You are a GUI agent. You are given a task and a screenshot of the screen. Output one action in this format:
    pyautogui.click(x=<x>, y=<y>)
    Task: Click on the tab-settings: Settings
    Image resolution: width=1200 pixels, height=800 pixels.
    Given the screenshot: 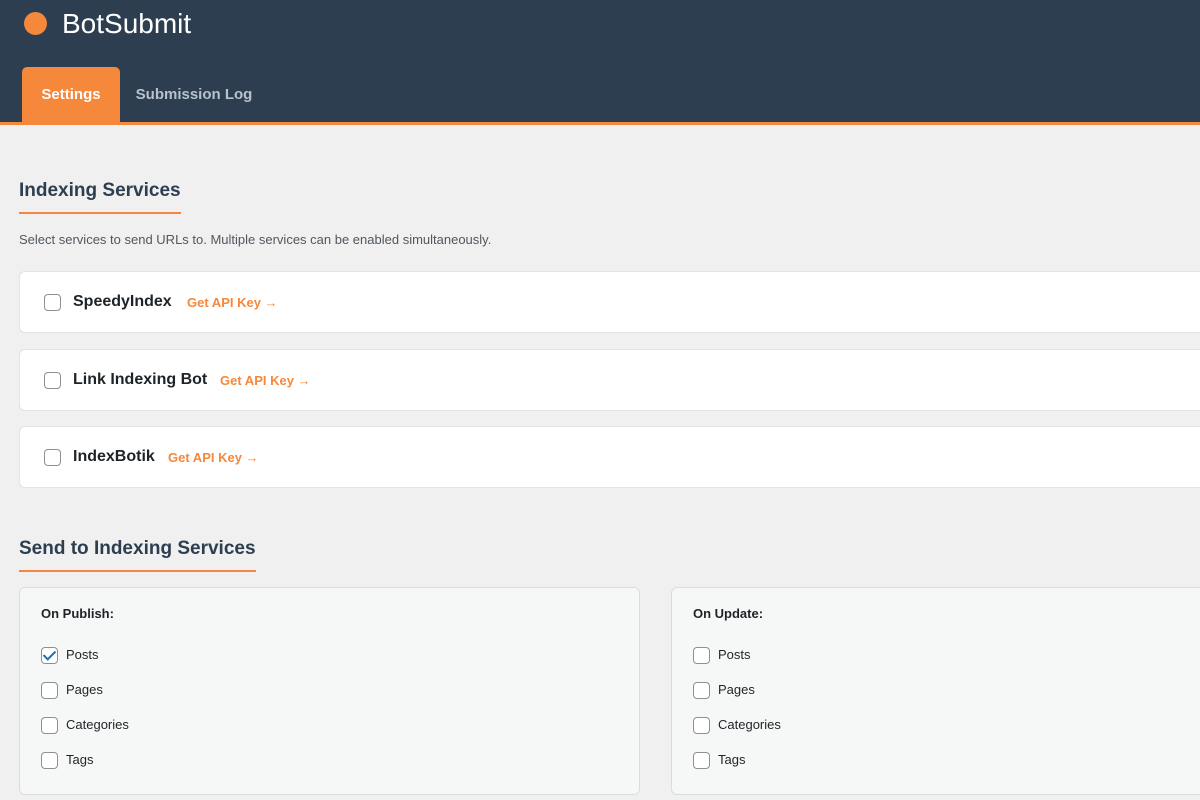 What is the action you would take?
    pyautogui.click(x=71, y=94)
    